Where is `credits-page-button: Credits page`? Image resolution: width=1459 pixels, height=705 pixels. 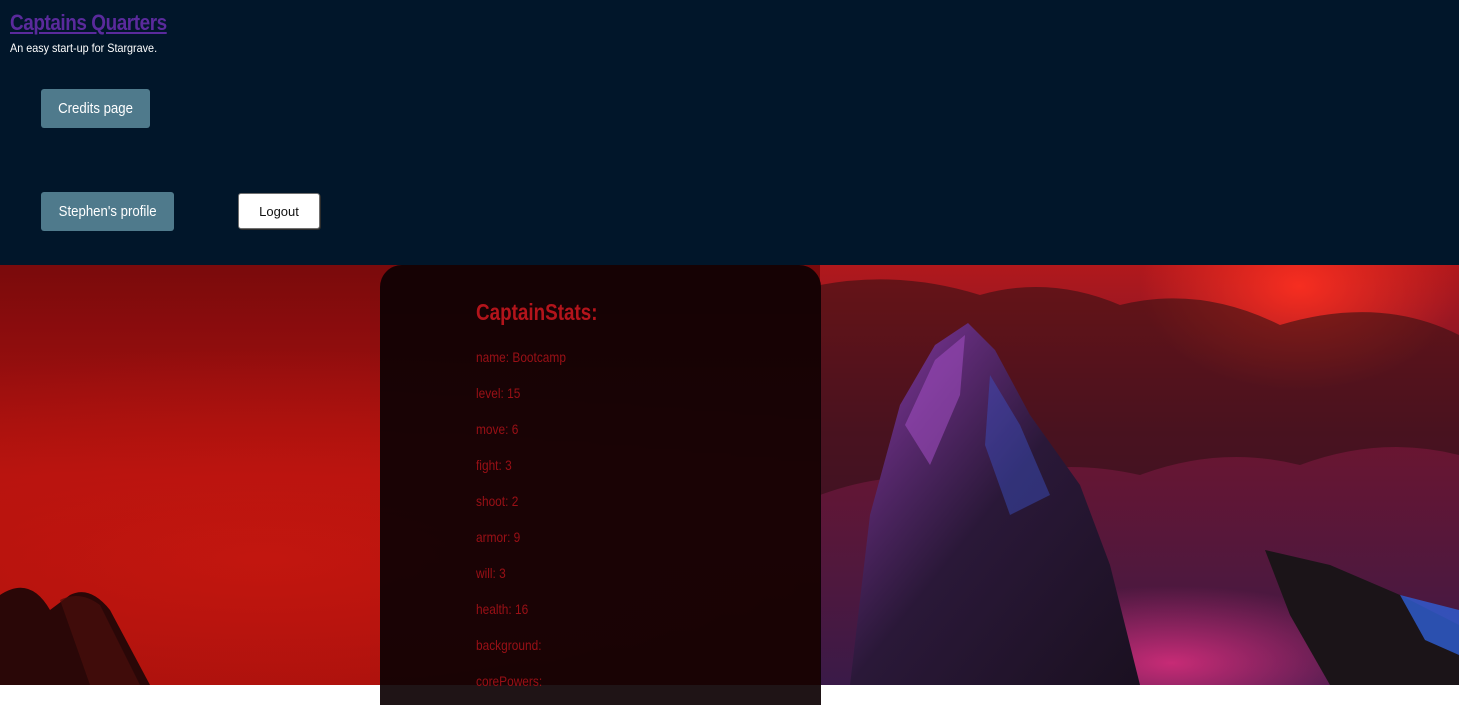
credits-page-button: Credits page is located at coordinates (95, 108).